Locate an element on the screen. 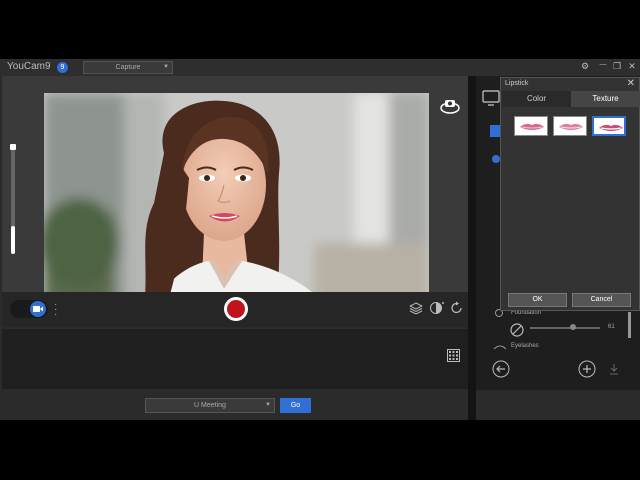 The width and height of the screenshot is (640, 480). disable-icon is located at coordinates (517, 330).